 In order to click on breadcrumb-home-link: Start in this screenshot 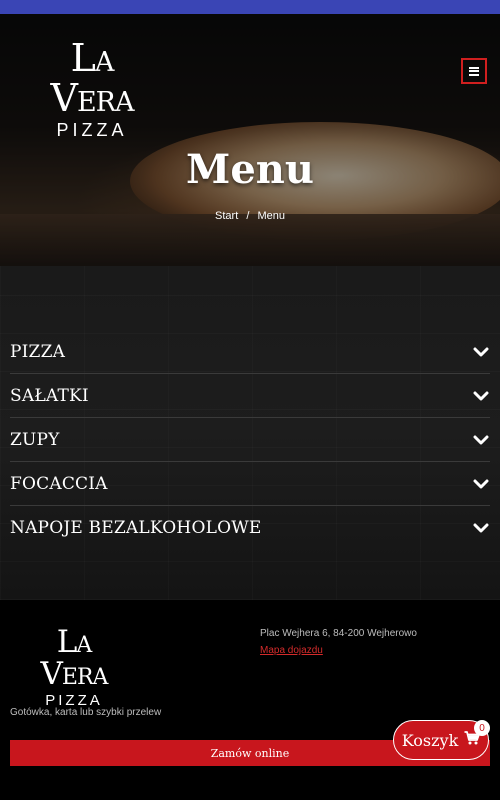, I will do `click(226, 216)`.